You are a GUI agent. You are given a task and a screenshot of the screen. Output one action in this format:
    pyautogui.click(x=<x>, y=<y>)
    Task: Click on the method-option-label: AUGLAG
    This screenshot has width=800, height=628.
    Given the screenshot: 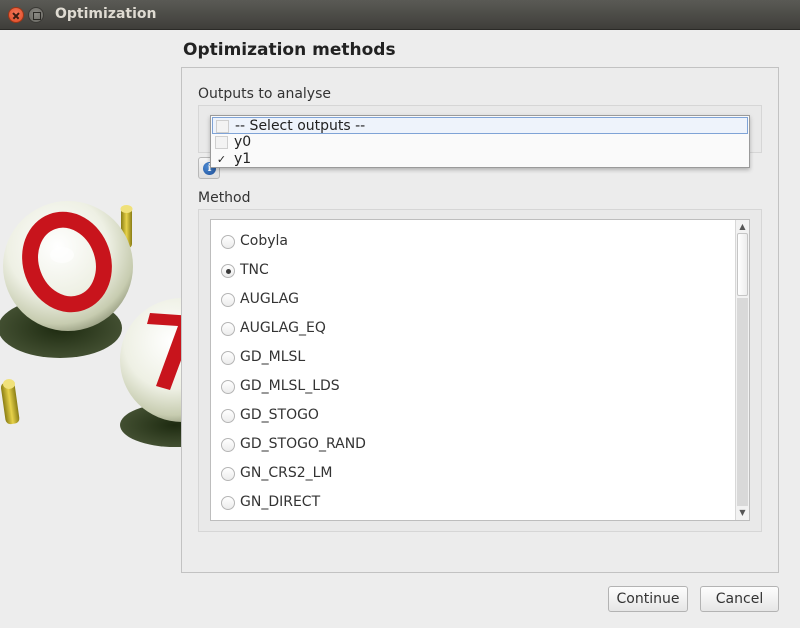 What is the action you would take?
    pyautogui.click(x=269, y=299)
    